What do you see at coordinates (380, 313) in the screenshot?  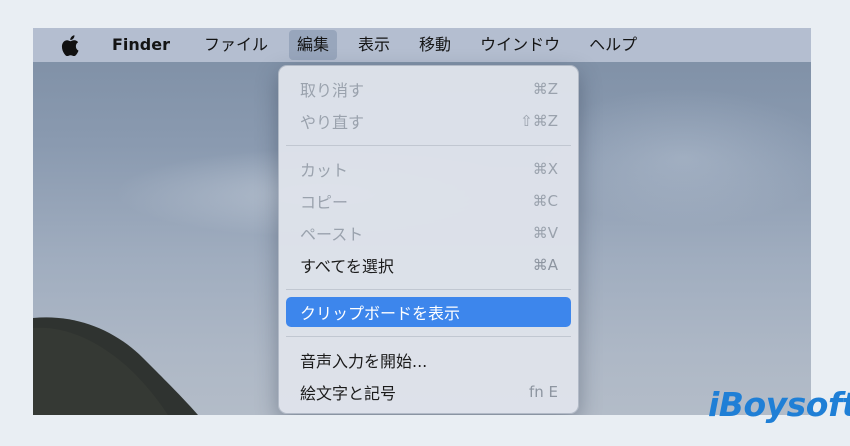 I see `menu-item-label: クリップボードを表示` at bounding box center [380, 313].